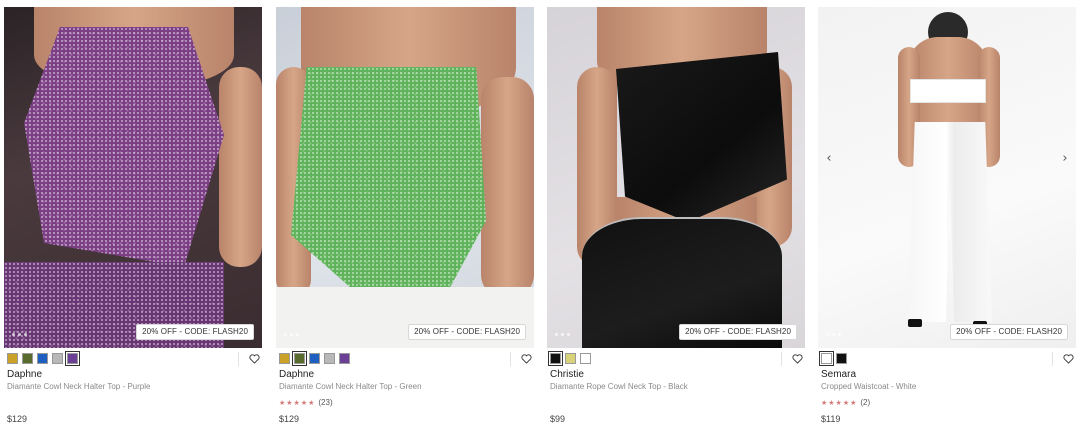  Describe the element at coordinates (1065, 159) in the screenshot. I see `carousel-next-button: ›` at that location.